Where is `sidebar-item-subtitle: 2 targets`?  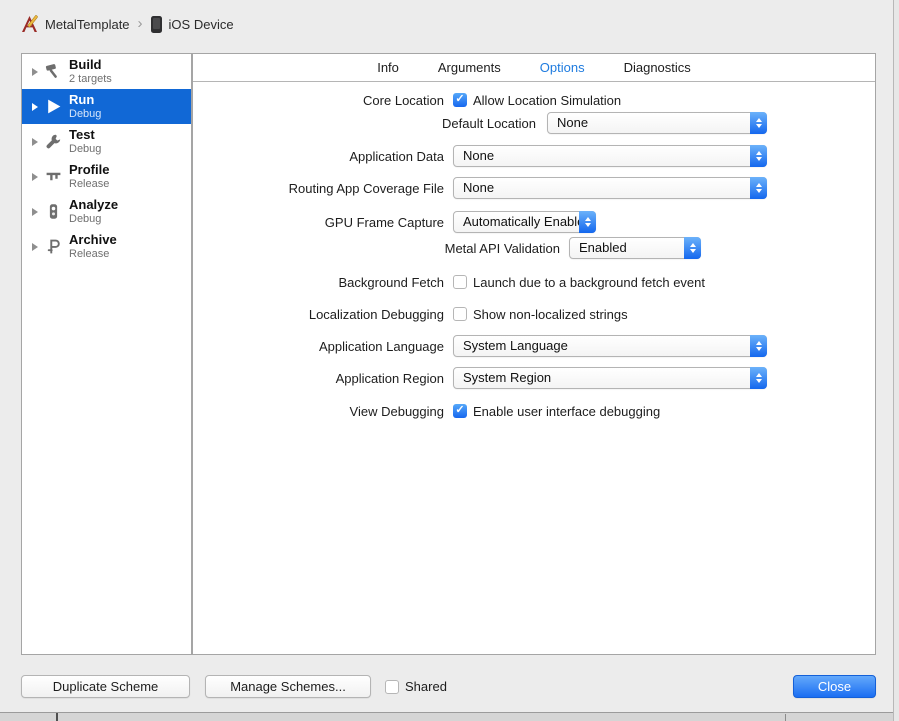 sidebar-item-subtitle: 2 targets is located at coordinates (90, 78).